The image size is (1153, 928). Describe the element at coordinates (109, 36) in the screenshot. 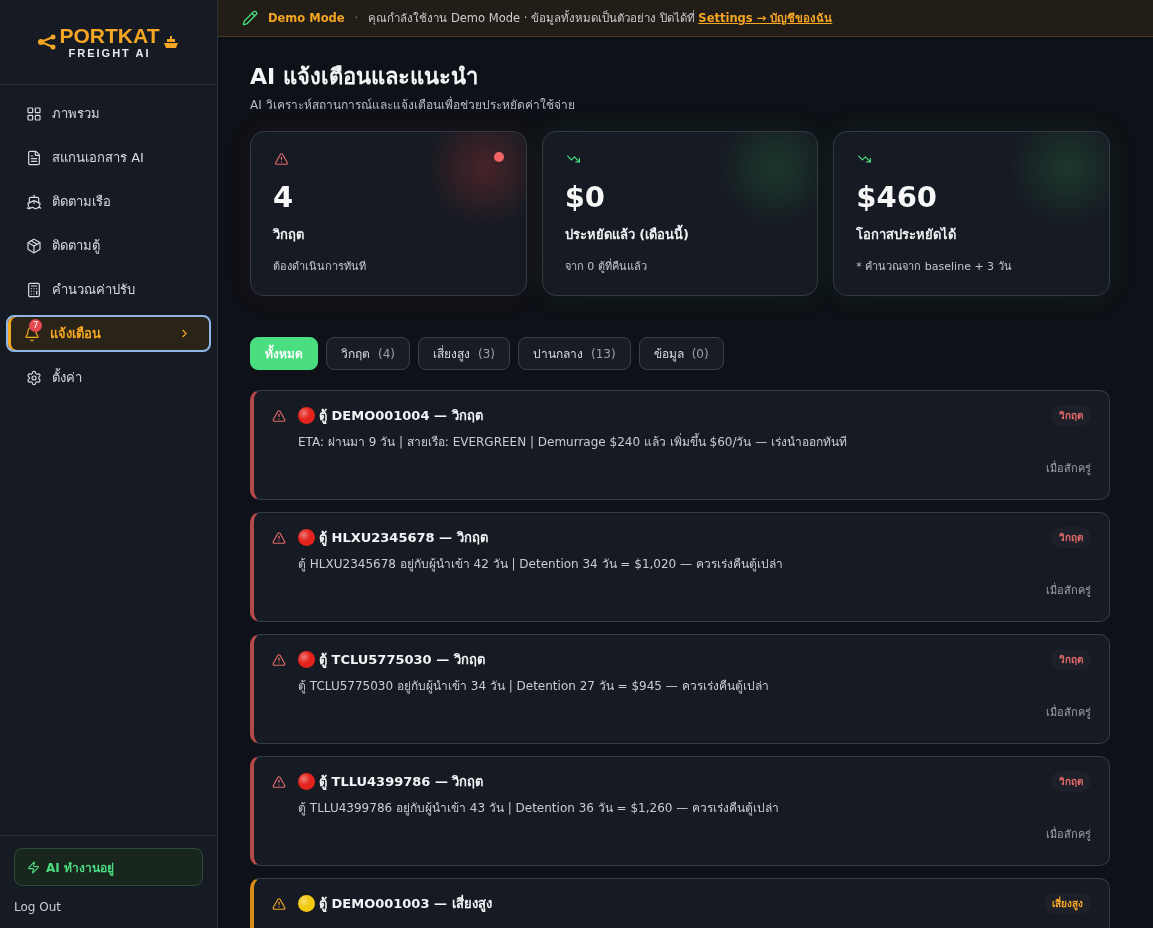

I see `brand-name: PORTKAT` at that location.